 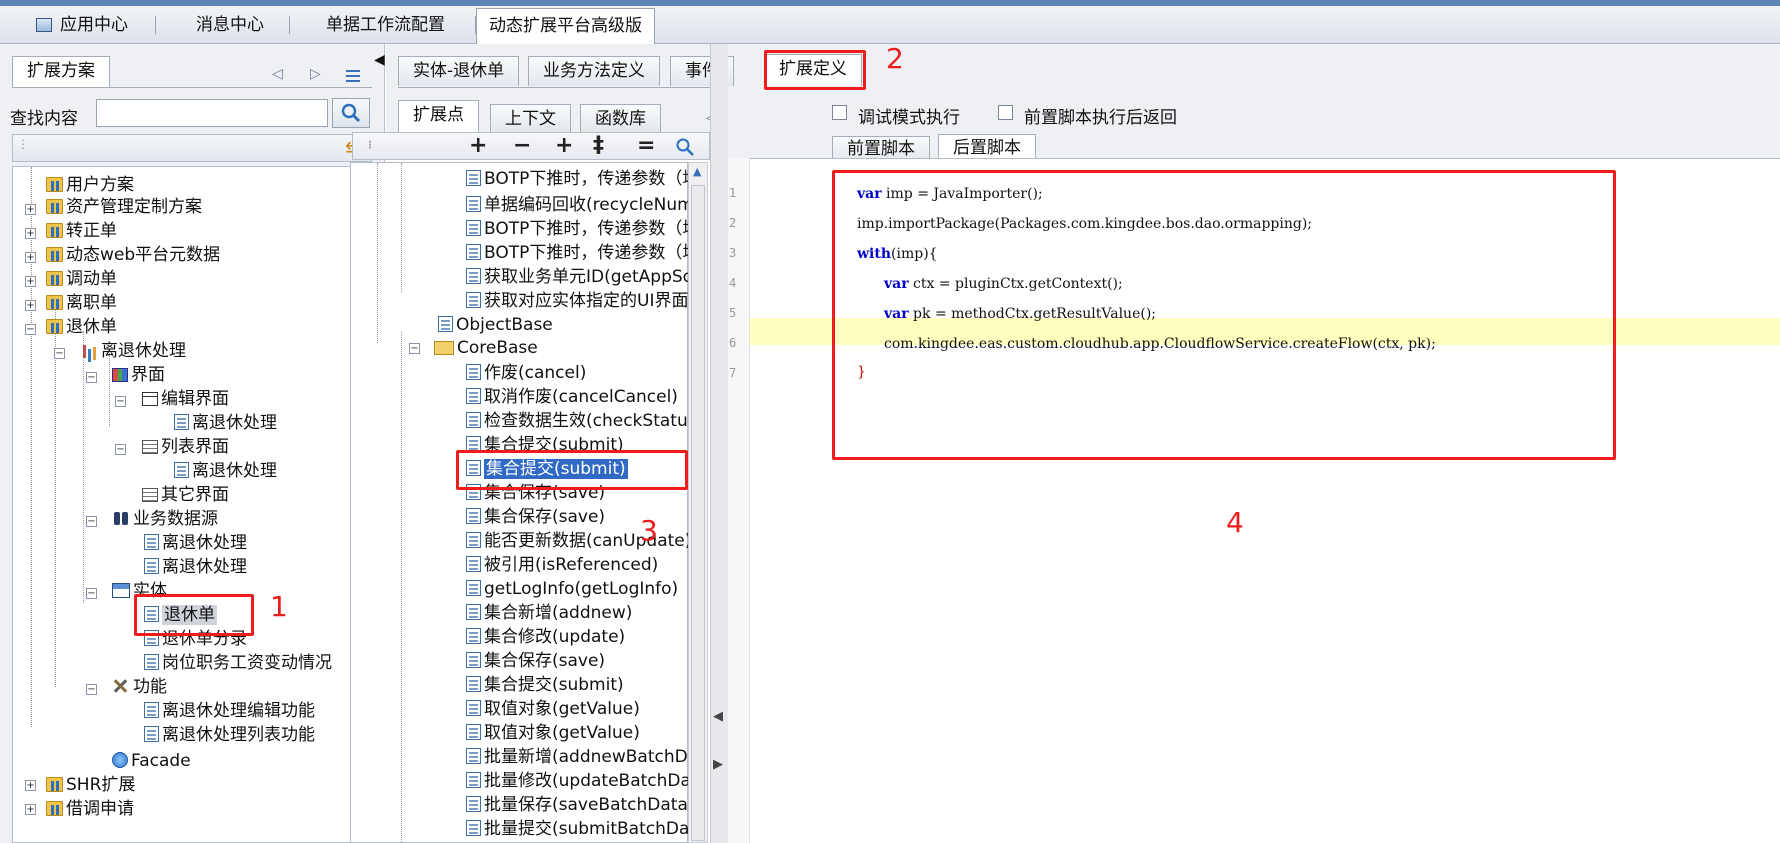 What do you see at coordinates (151, 761) in the screenshot?
I see `tree-facade: Facade` at bounding box center [151, 761].